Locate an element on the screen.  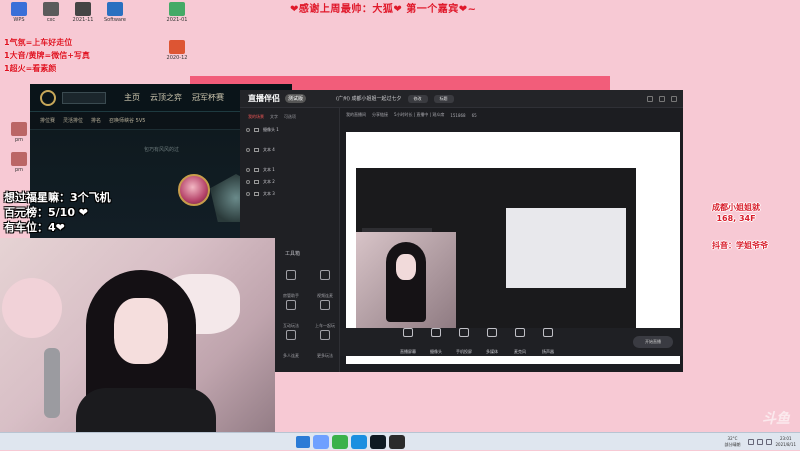
streamer-stats: 168, 34F is located at coordinates (736, 218).